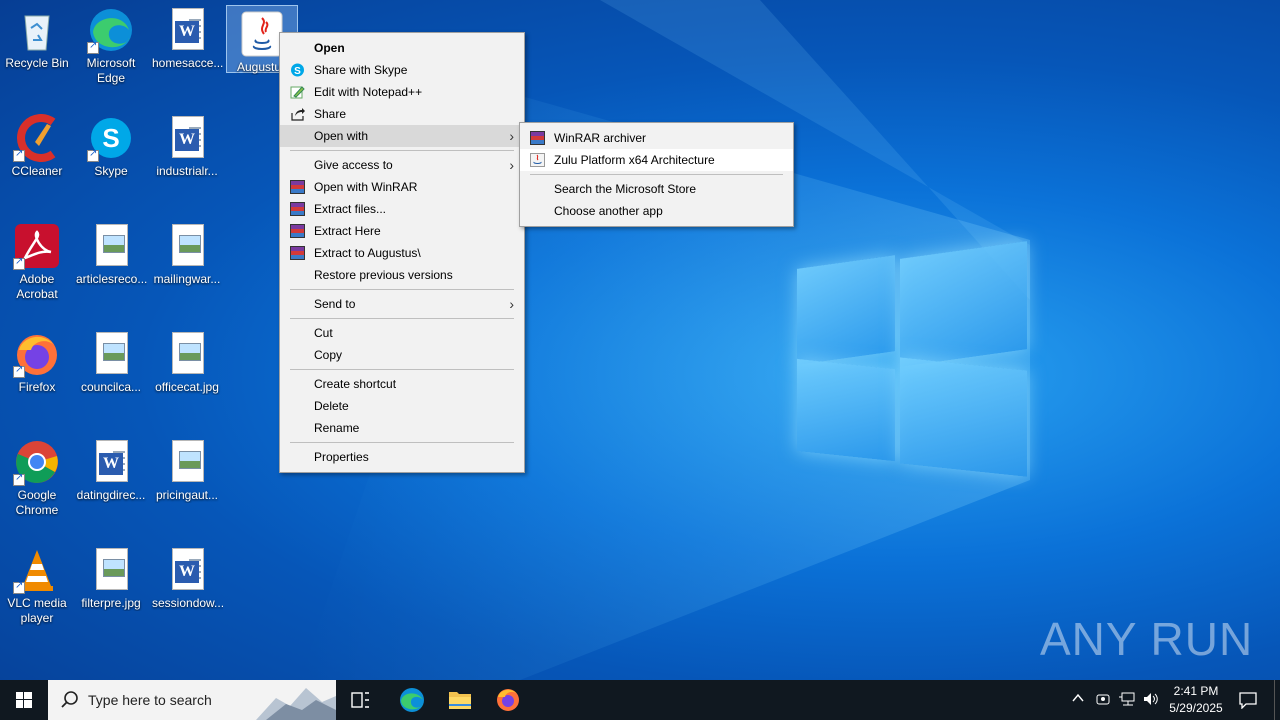 The width and height of the screenshot is (1280, 723). I want to click on menu-label: Cut, so click(323, 333).